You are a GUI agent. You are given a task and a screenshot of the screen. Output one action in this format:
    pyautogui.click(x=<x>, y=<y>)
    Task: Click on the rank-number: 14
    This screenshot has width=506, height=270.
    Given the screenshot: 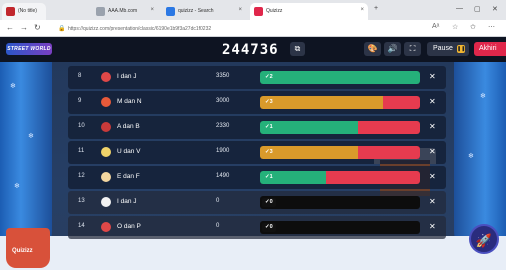 What is the action you would take?
    pyautogui.click(x=81, y=226)
    